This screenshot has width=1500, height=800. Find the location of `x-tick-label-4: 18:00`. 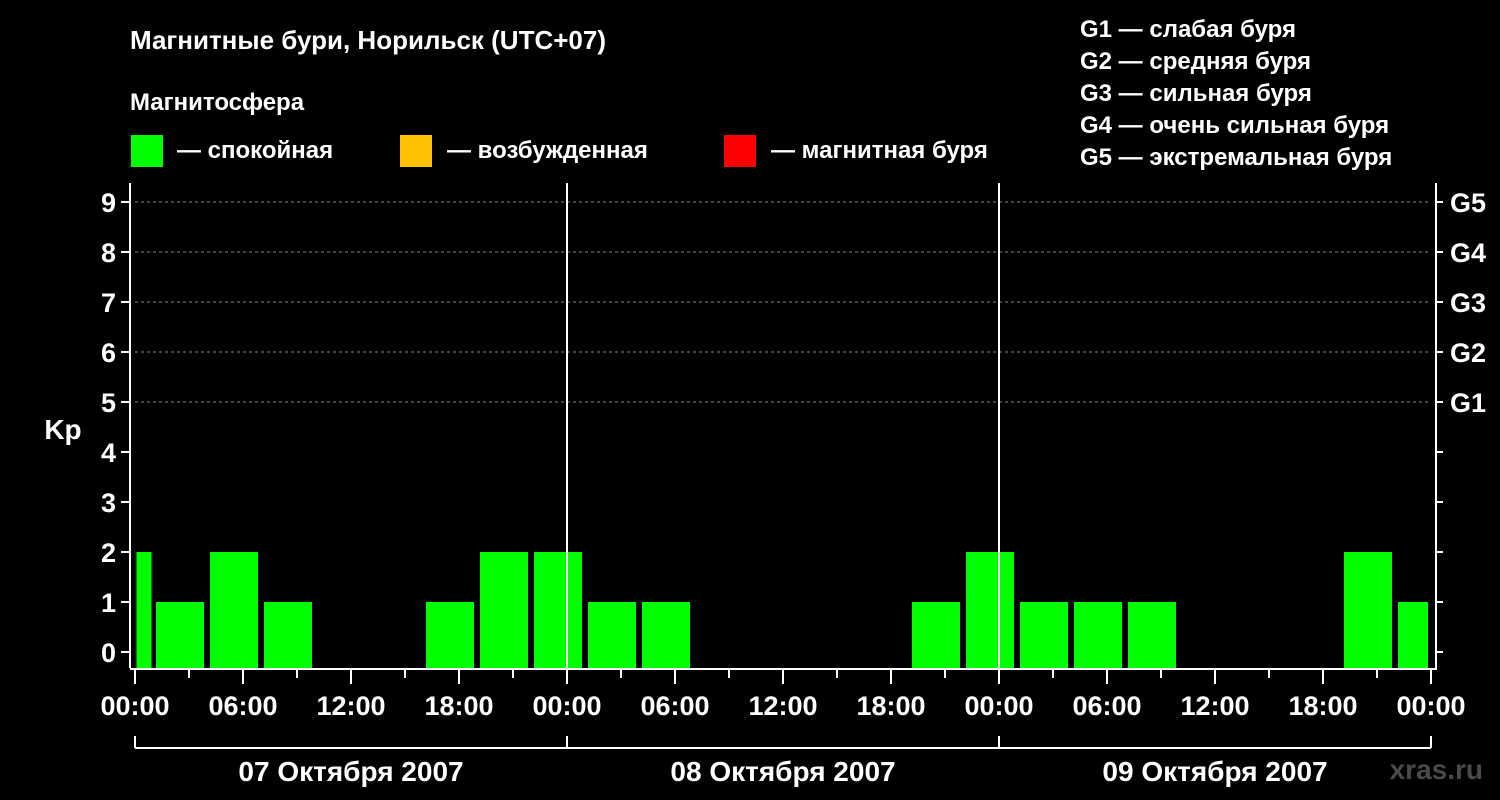

x-tick-label-4: 18:00 is located at coordinates (458, 706).